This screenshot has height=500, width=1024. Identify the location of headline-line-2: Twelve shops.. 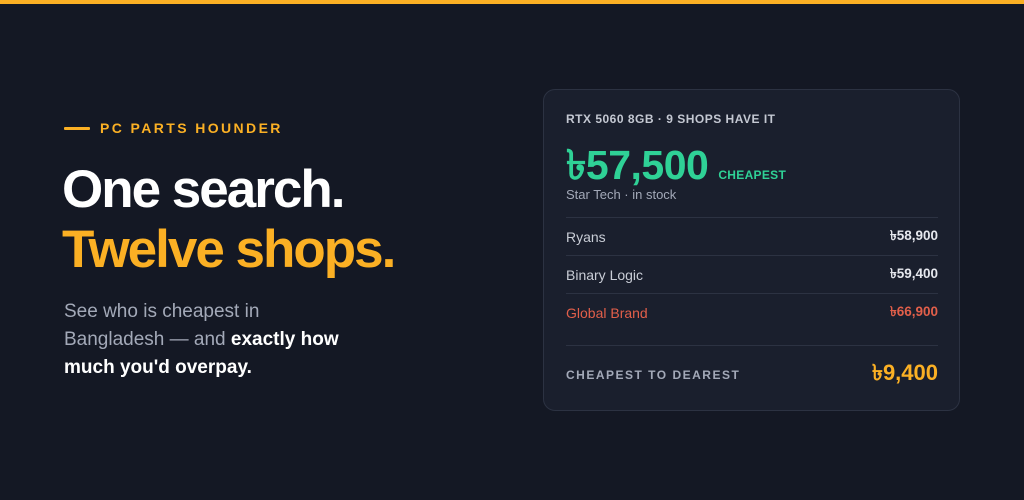
(229, 249).